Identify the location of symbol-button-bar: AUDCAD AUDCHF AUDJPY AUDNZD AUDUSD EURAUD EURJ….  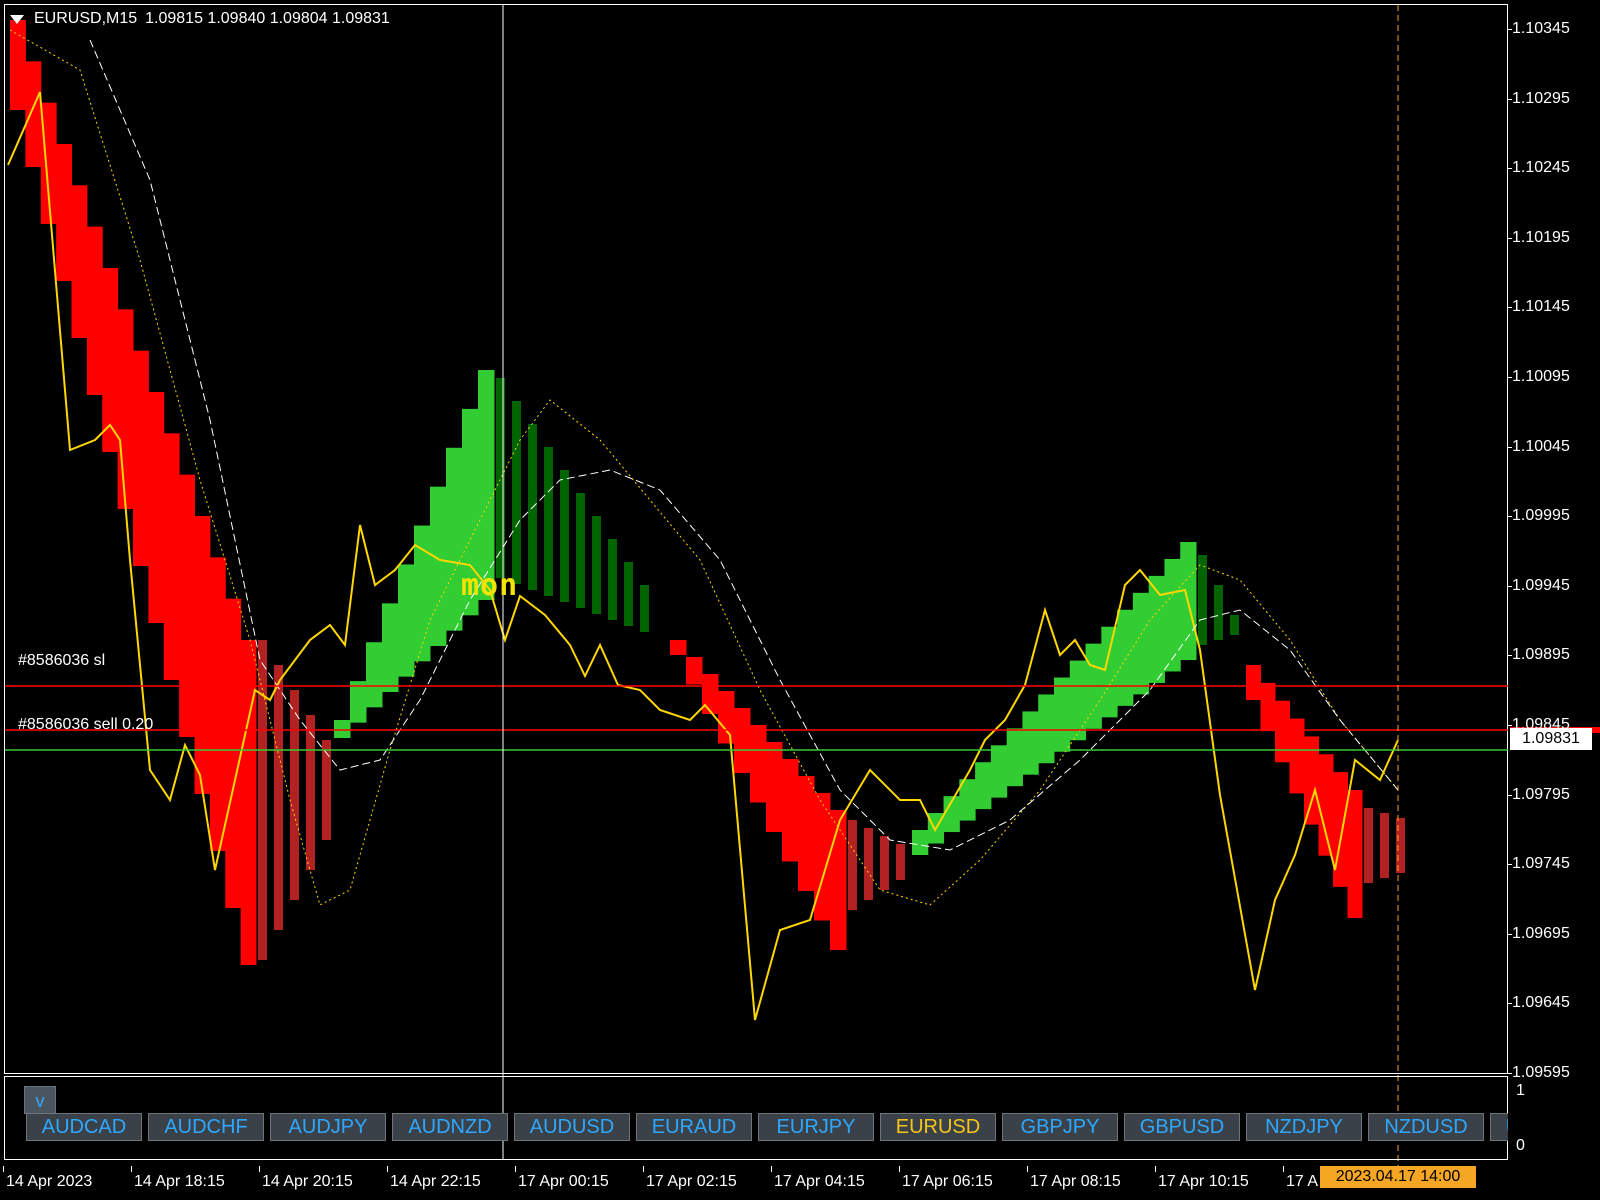
(767, 1128).